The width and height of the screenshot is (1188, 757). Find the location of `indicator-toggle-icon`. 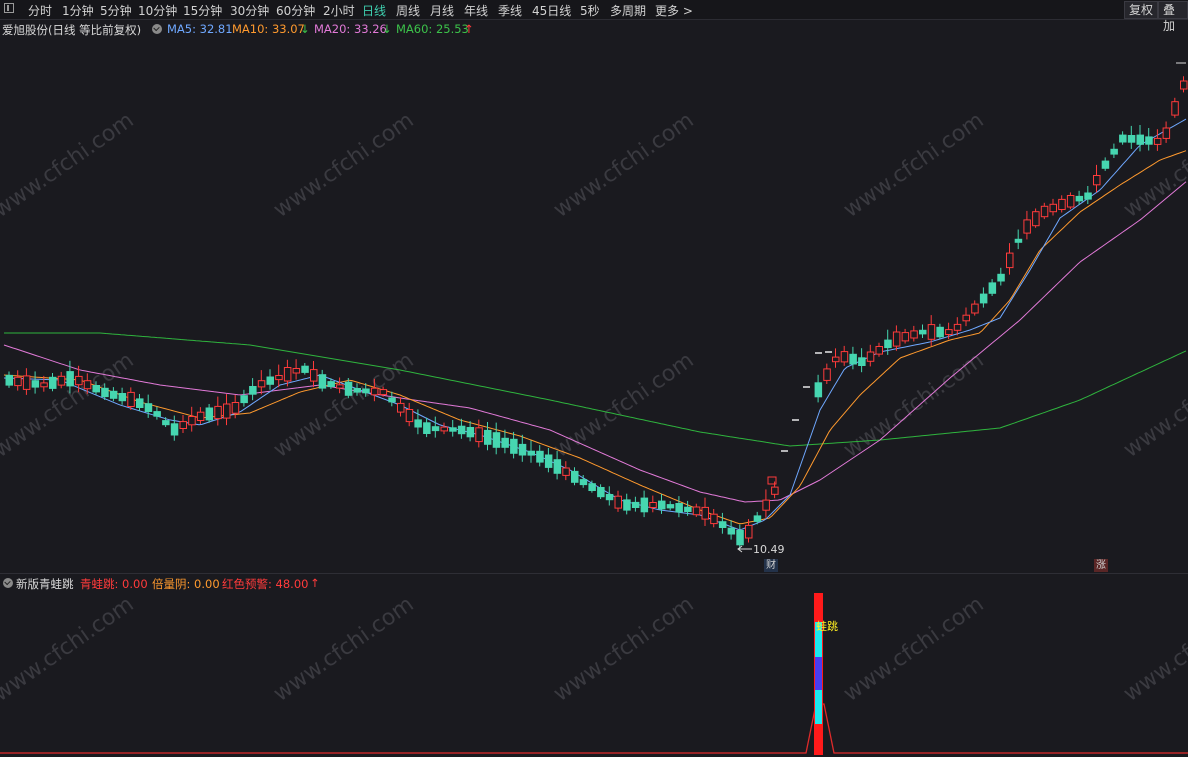

indicator-toggle-icon is located at coordinates (8, 583).